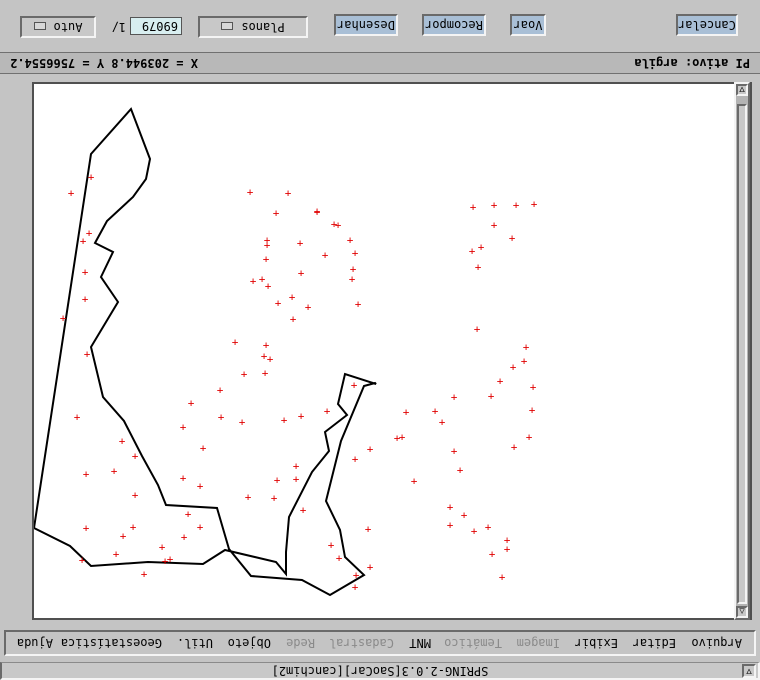 This screenshot has width=760, height=680. Describe the element at coordinates (742, 90) in the screenshot. I see `scroll-down-arrow: ▽` at that location.